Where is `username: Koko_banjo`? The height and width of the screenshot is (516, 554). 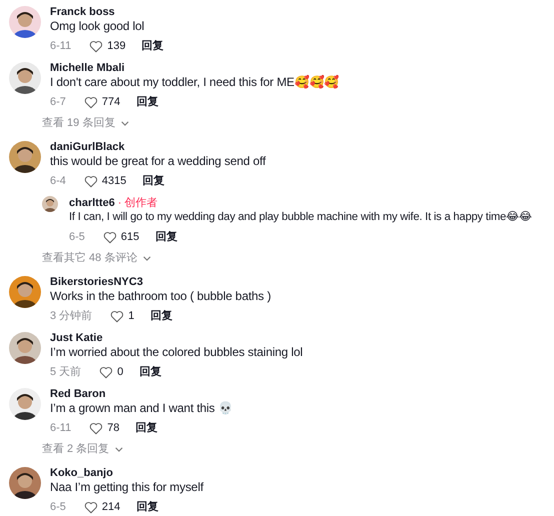 username: Koko_banjo is located at coordinates (81, 473).